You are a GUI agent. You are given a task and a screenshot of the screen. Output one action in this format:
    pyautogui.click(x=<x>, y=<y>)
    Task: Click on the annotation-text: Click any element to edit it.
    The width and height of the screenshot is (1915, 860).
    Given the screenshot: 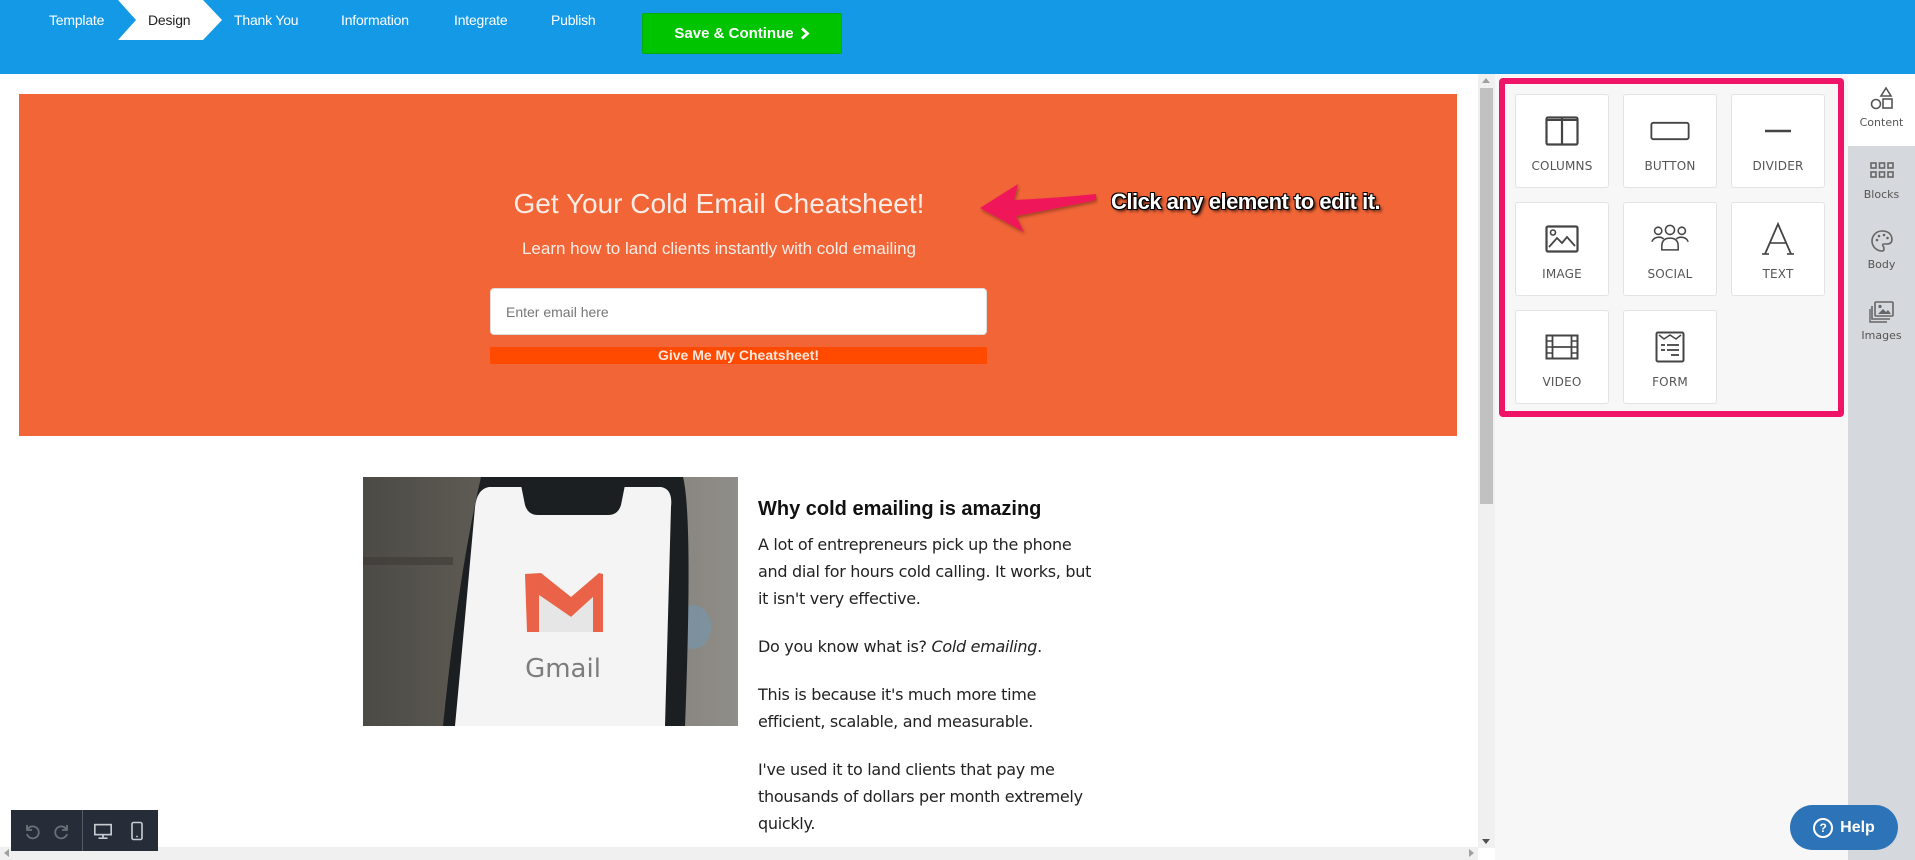 What is the action you would take?
    pyautogui.click(x=1246, y=201)
    